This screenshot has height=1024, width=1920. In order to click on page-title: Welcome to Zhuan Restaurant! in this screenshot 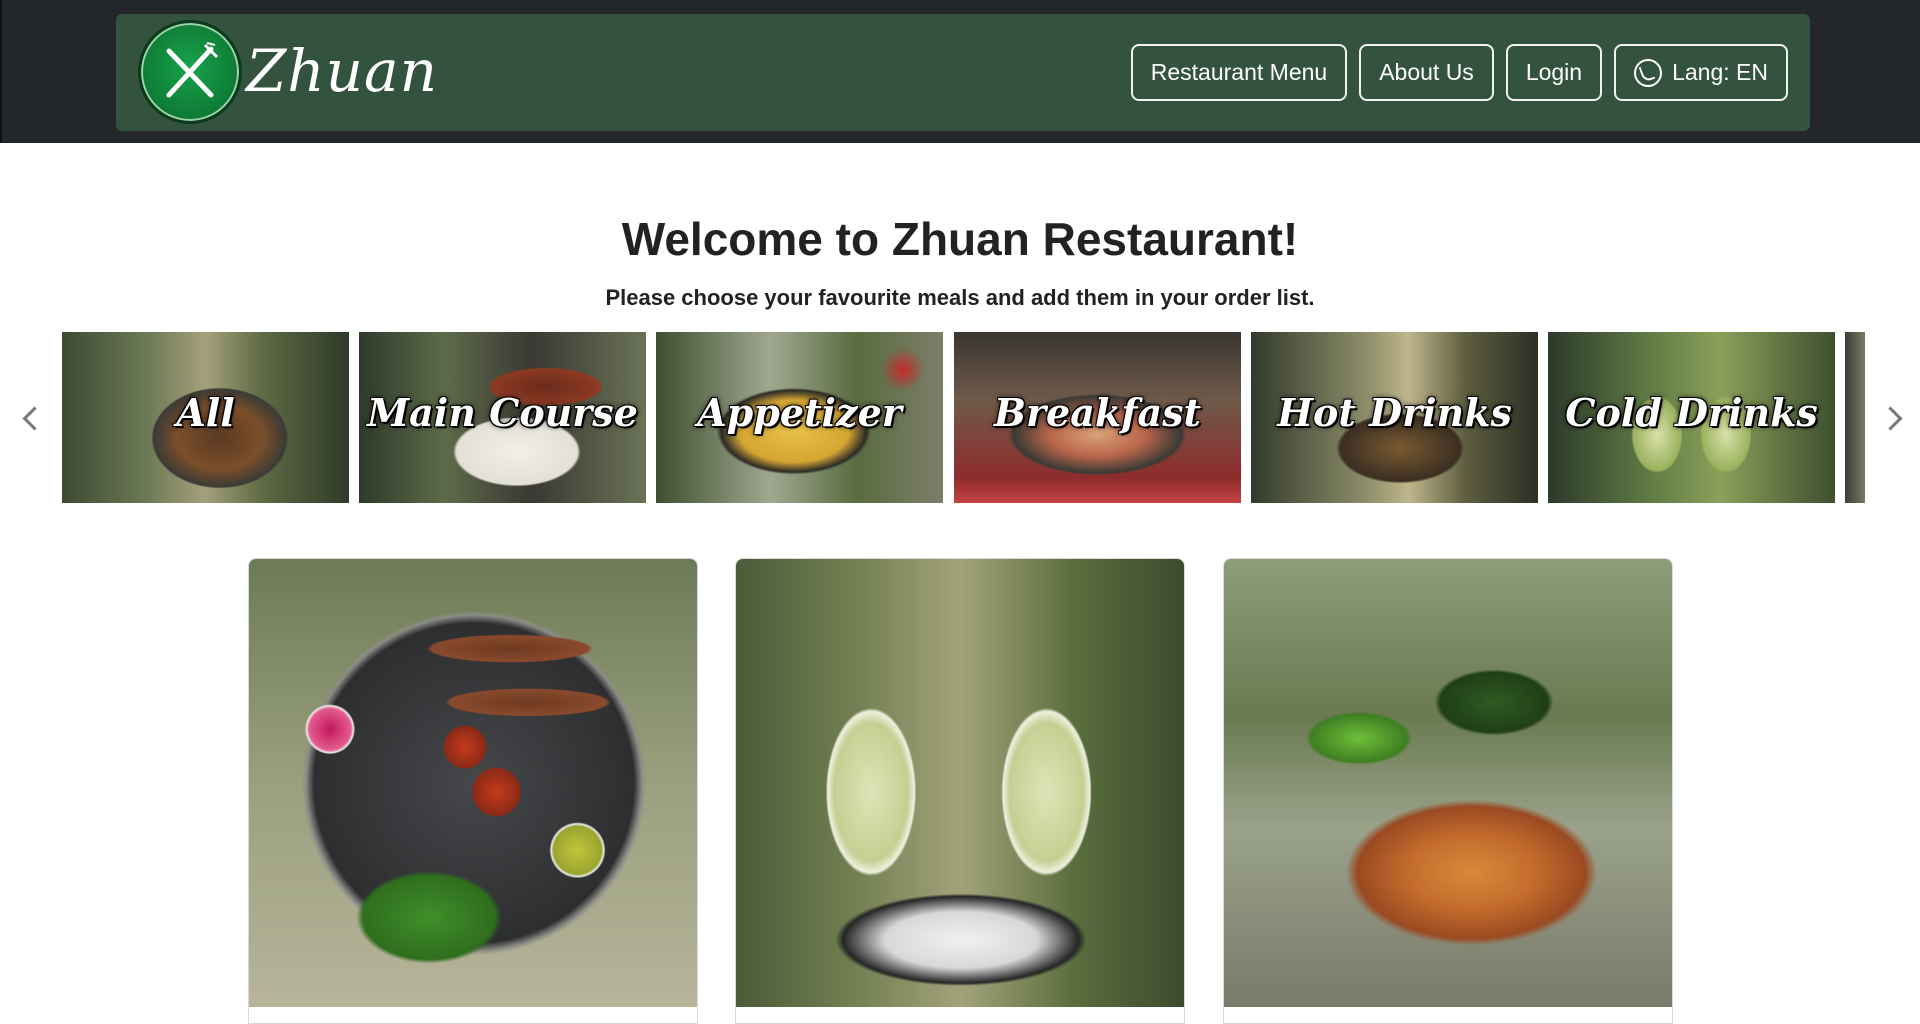, I will do `click(960, 239)`.